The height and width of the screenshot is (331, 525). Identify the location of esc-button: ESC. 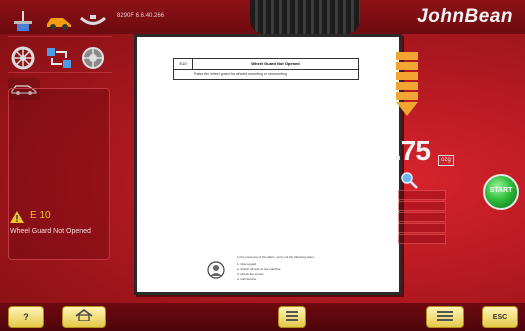
(500, 317).